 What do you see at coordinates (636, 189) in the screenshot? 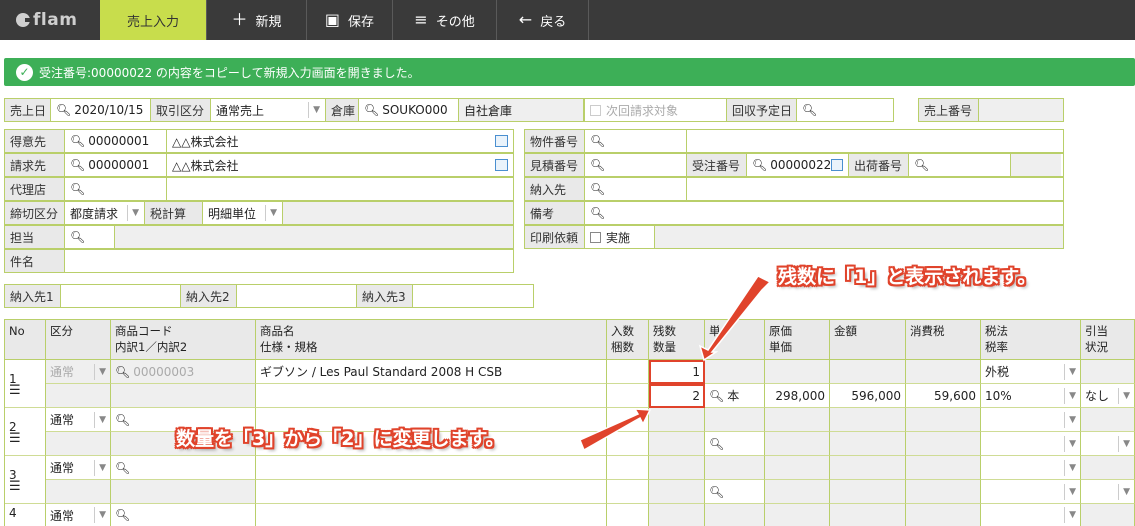
I see `delivery-field: 🔍︎` at bounding box center [636, 189].